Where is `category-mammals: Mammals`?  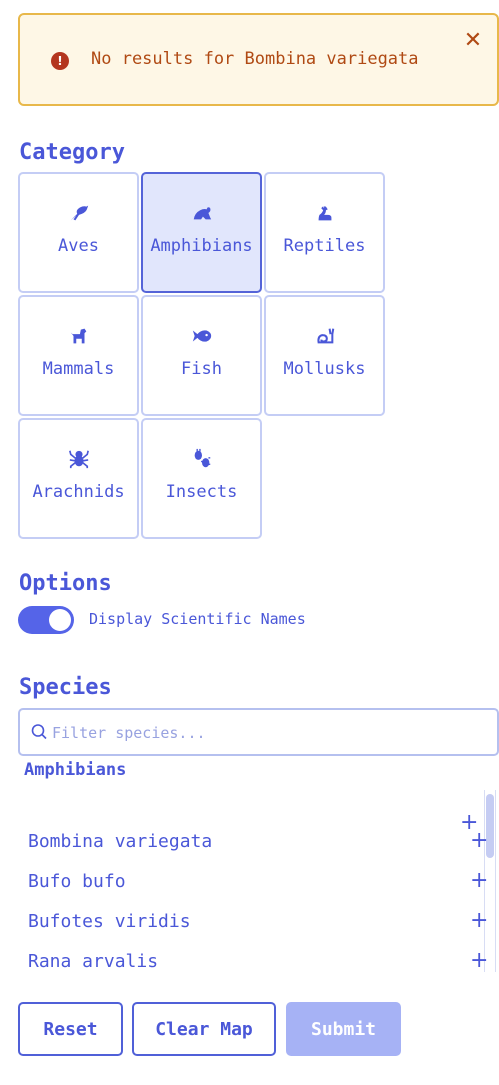
category-mammals: Mammals is located at coordinates (78, 355).